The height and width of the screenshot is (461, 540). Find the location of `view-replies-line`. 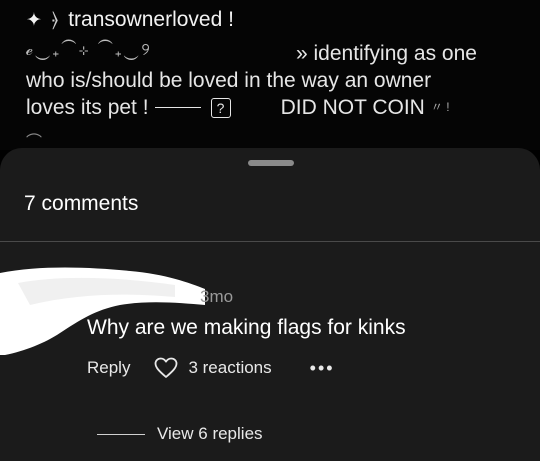

view-replies-line is located at coordinates (121, 434).